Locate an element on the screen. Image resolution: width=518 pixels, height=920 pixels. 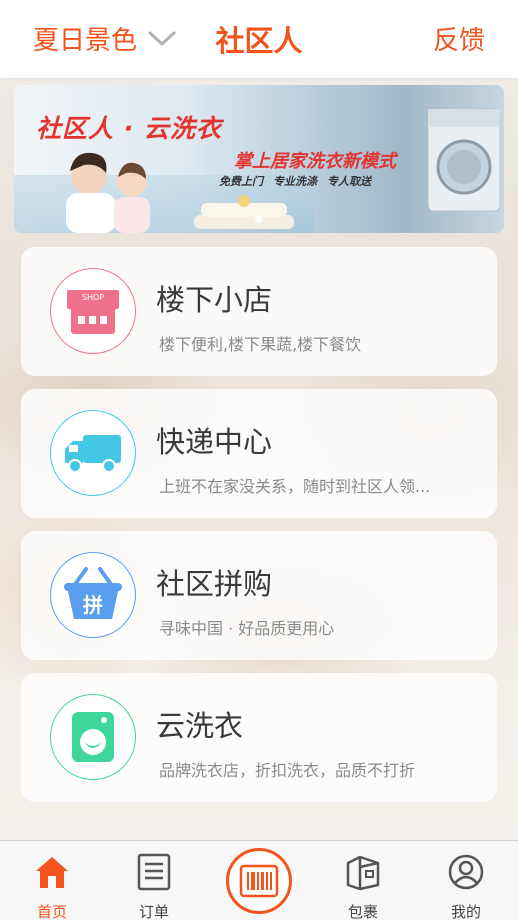
pagination-dot is located at coordinates (259, 219).